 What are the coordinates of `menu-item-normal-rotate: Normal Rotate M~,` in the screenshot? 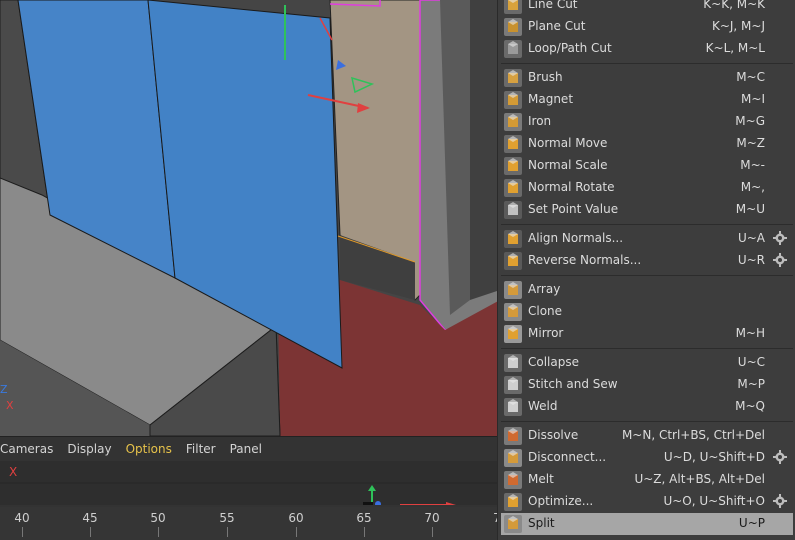 It's located at (647, 188).